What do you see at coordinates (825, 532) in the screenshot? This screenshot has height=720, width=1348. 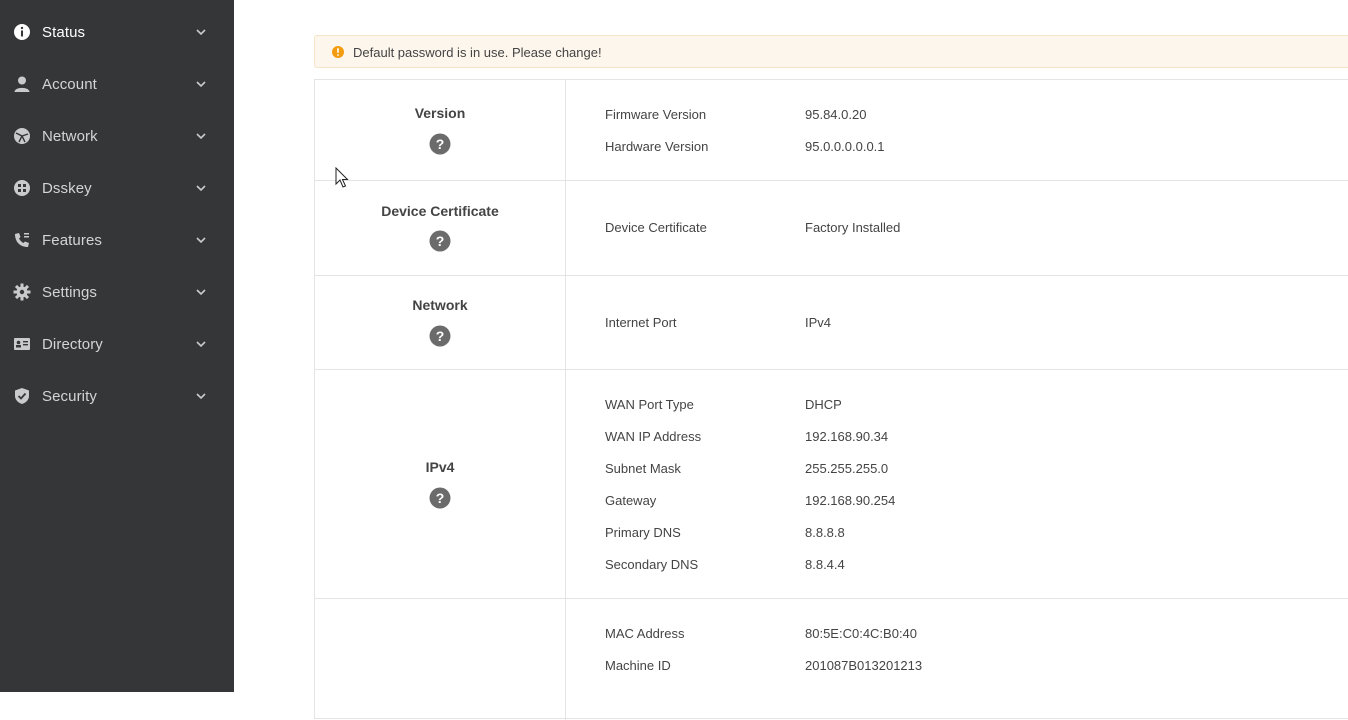 I see `field-value: 8.8.8.8` at bounding box center [825, 532].